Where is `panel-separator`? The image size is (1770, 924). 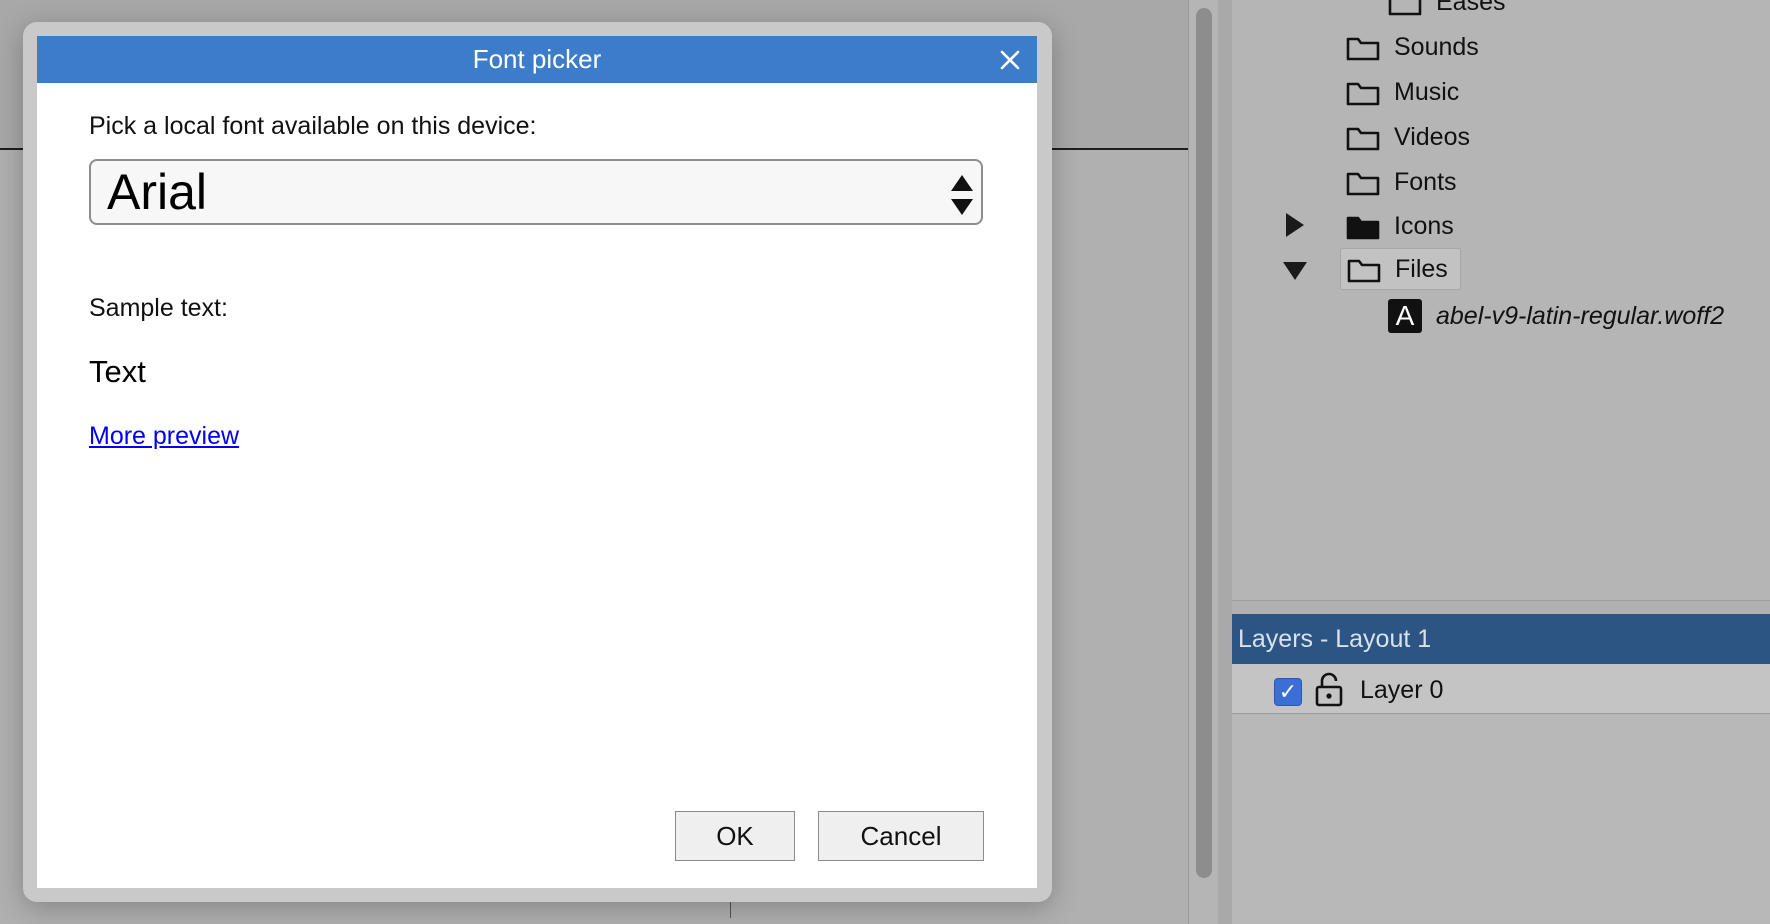
panel-separator is located at coordinates (1501, 607).